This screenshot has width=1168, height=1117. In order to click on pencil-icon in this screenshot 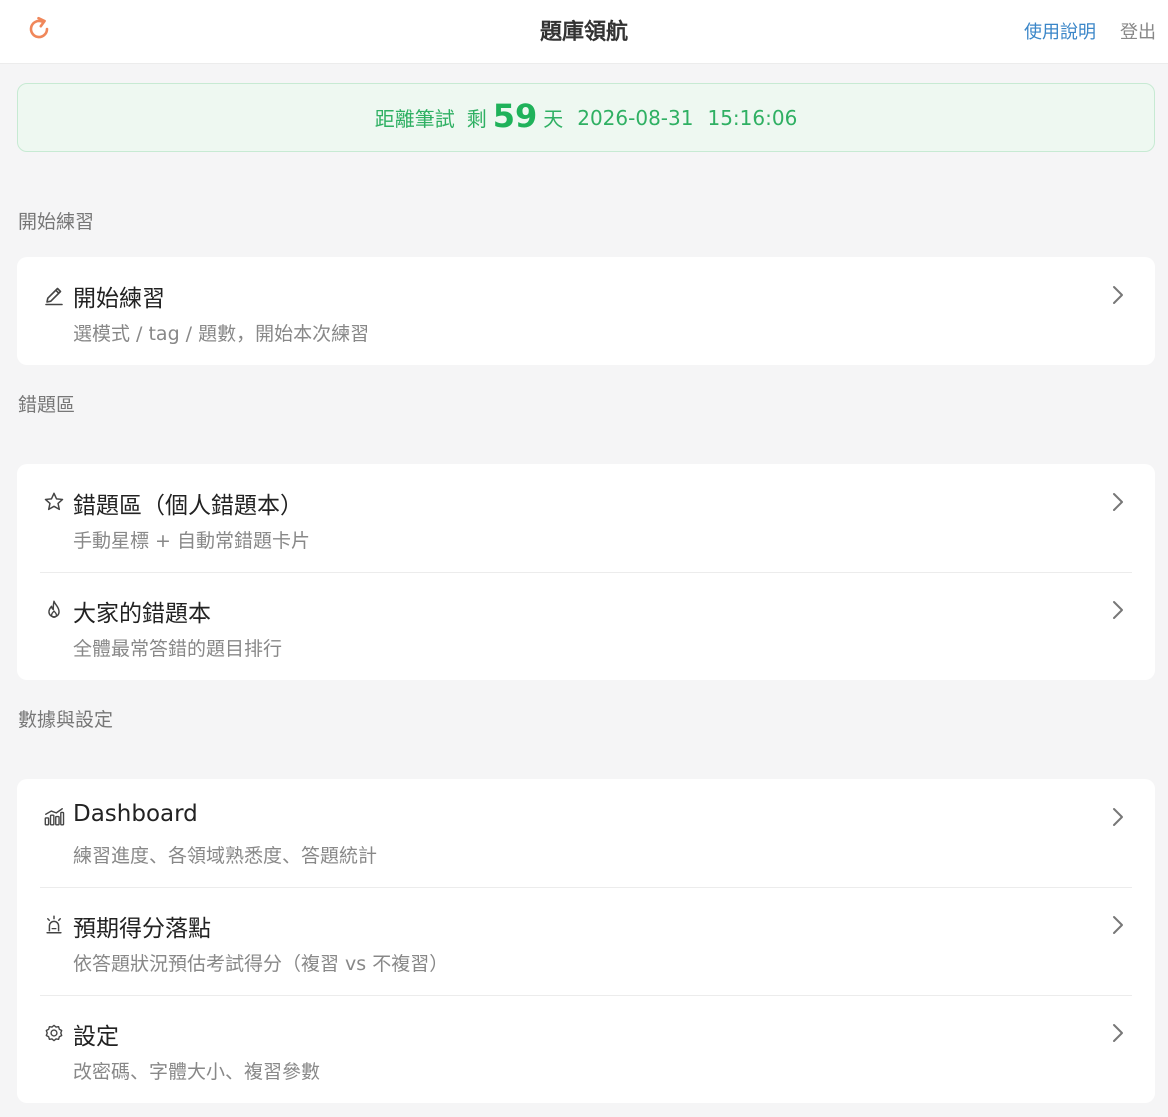, I will do `click(54, 295)`.